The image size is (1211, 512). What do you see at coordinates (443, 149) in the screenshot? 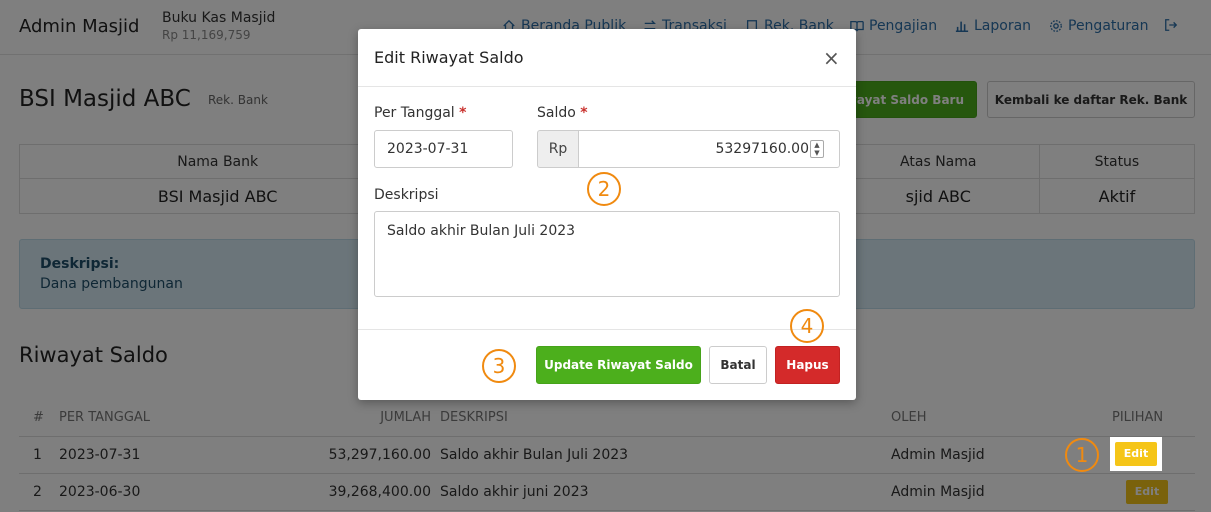
I see `date-field: 2023-07-31` at bounding box center [443, 149].